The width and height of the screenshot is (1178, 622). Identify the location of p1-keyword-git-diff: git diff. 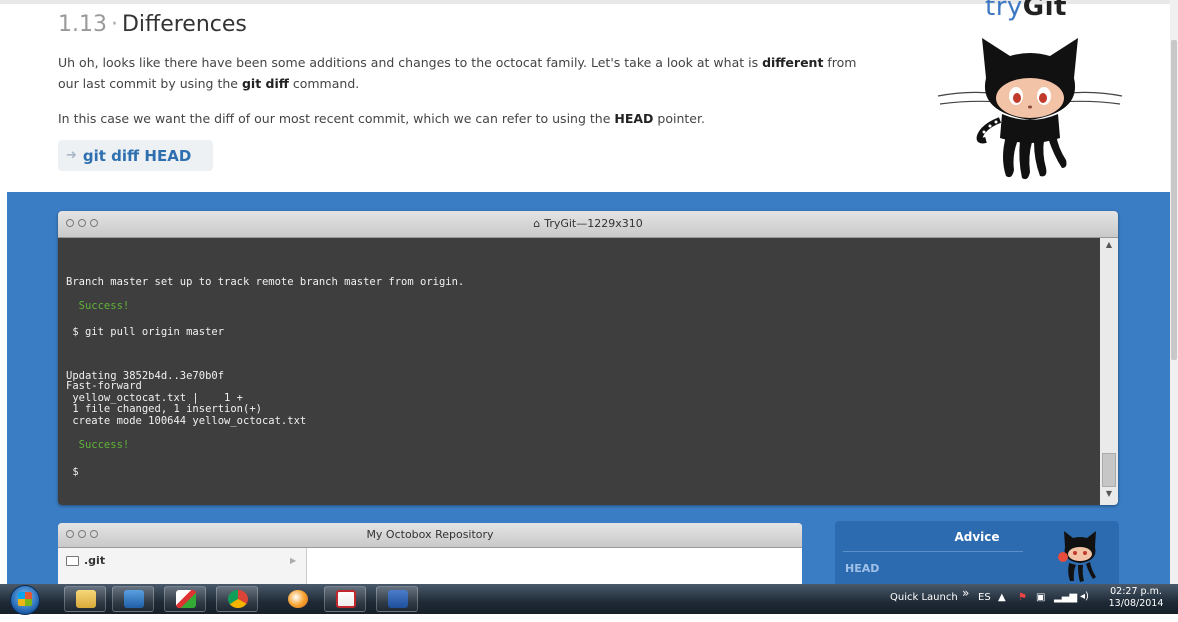
(265, 83).